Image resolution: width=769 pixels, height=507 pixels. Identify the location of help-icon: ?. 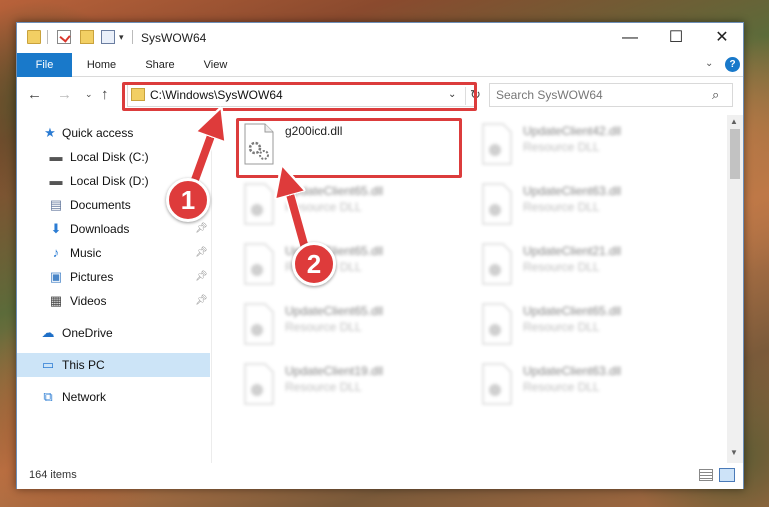
(732, 64).